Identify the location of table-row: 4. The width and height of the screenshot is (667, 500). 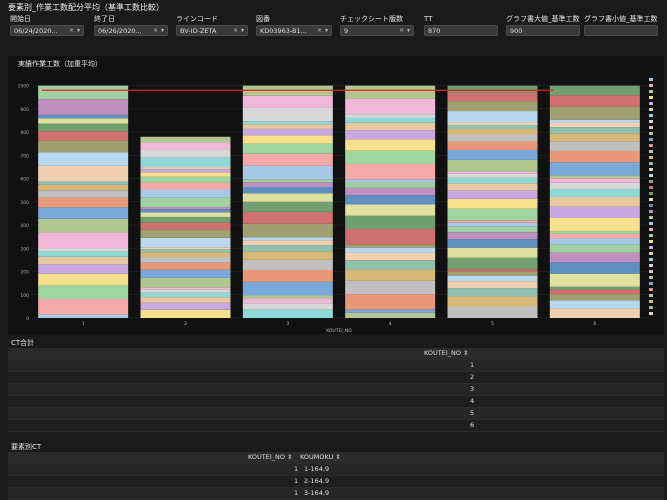
(336, 402).